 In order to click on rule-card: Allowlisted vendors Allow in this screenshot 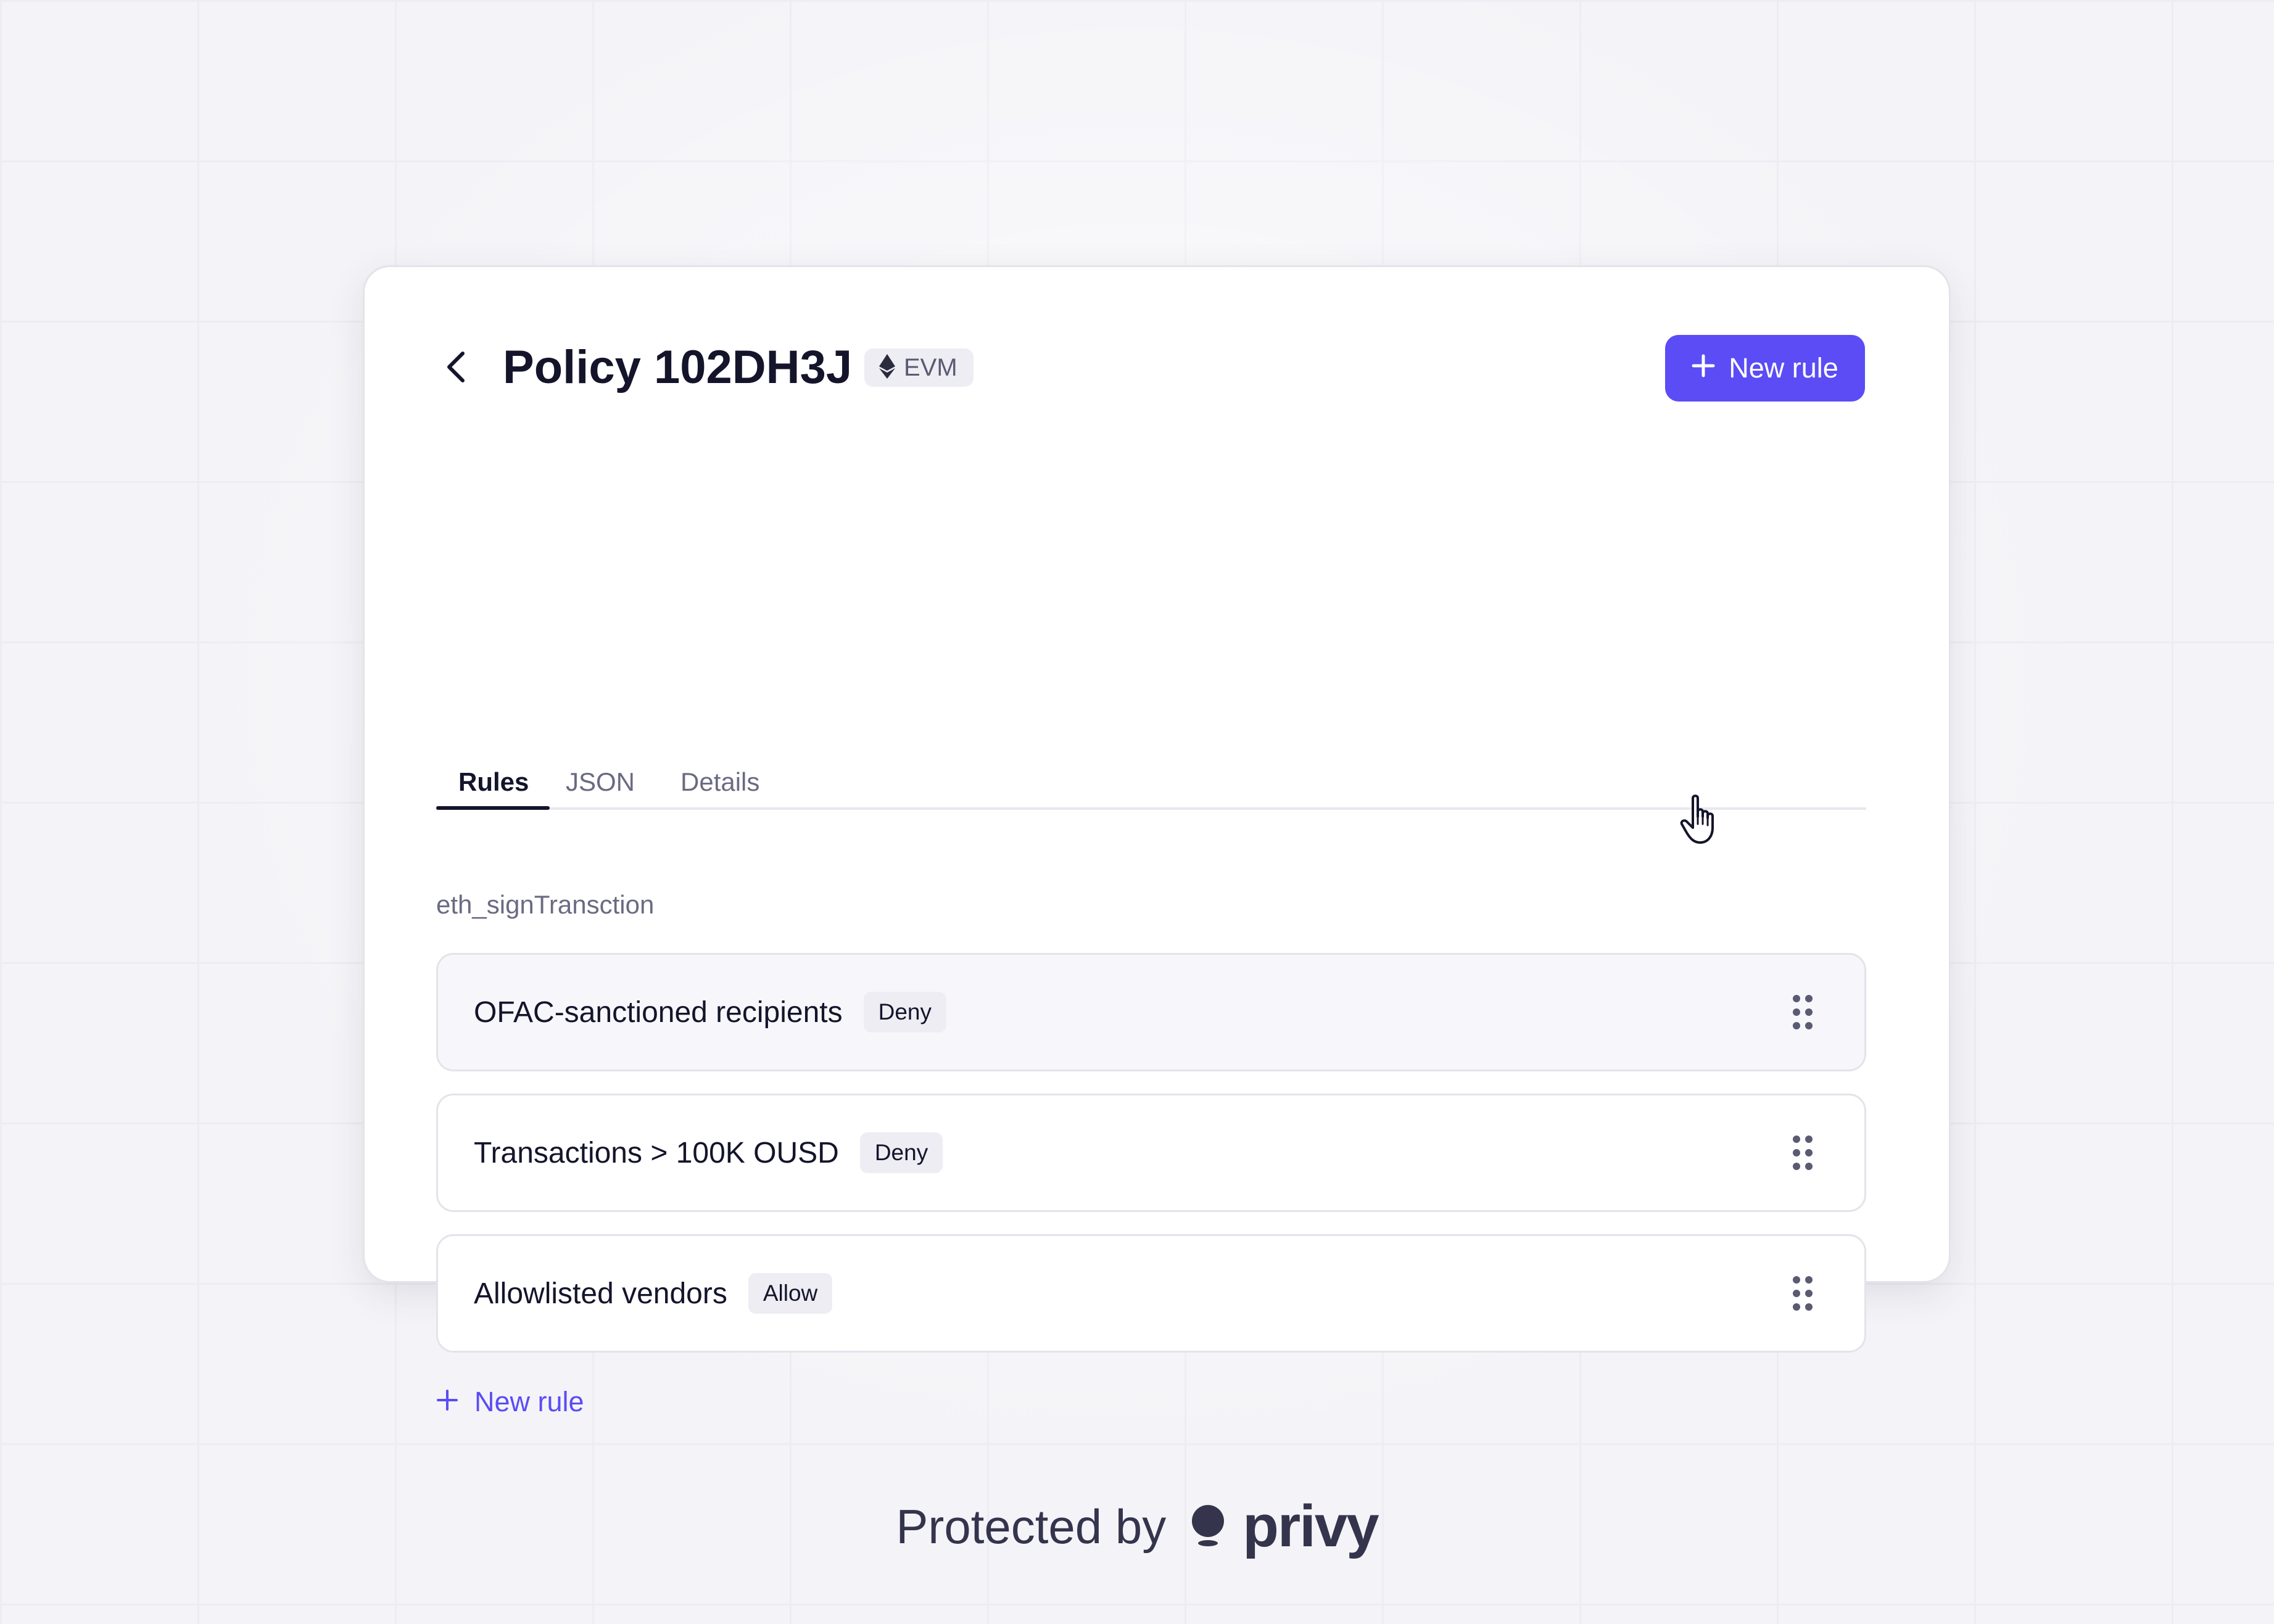, I will do `click(1151, 1293)`.